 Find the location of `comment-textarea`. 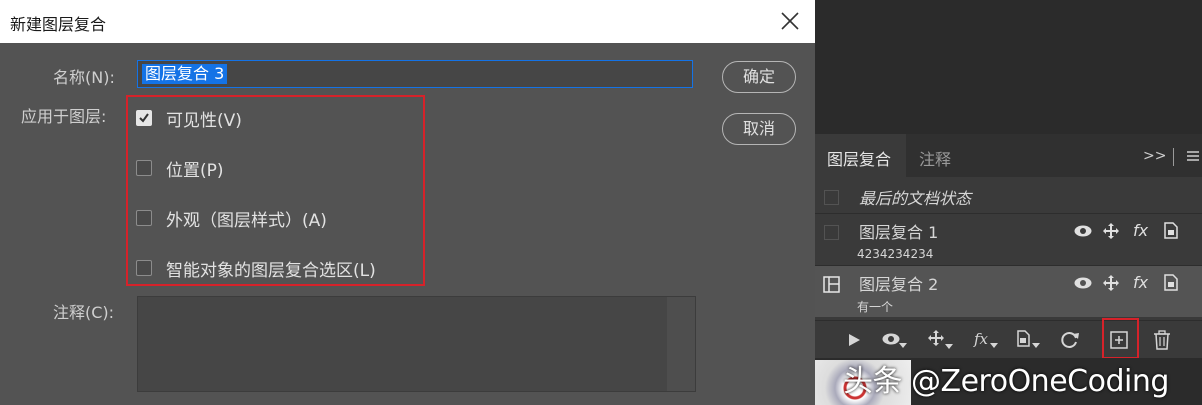

comment-textarea is located at coordinates (416, 344).